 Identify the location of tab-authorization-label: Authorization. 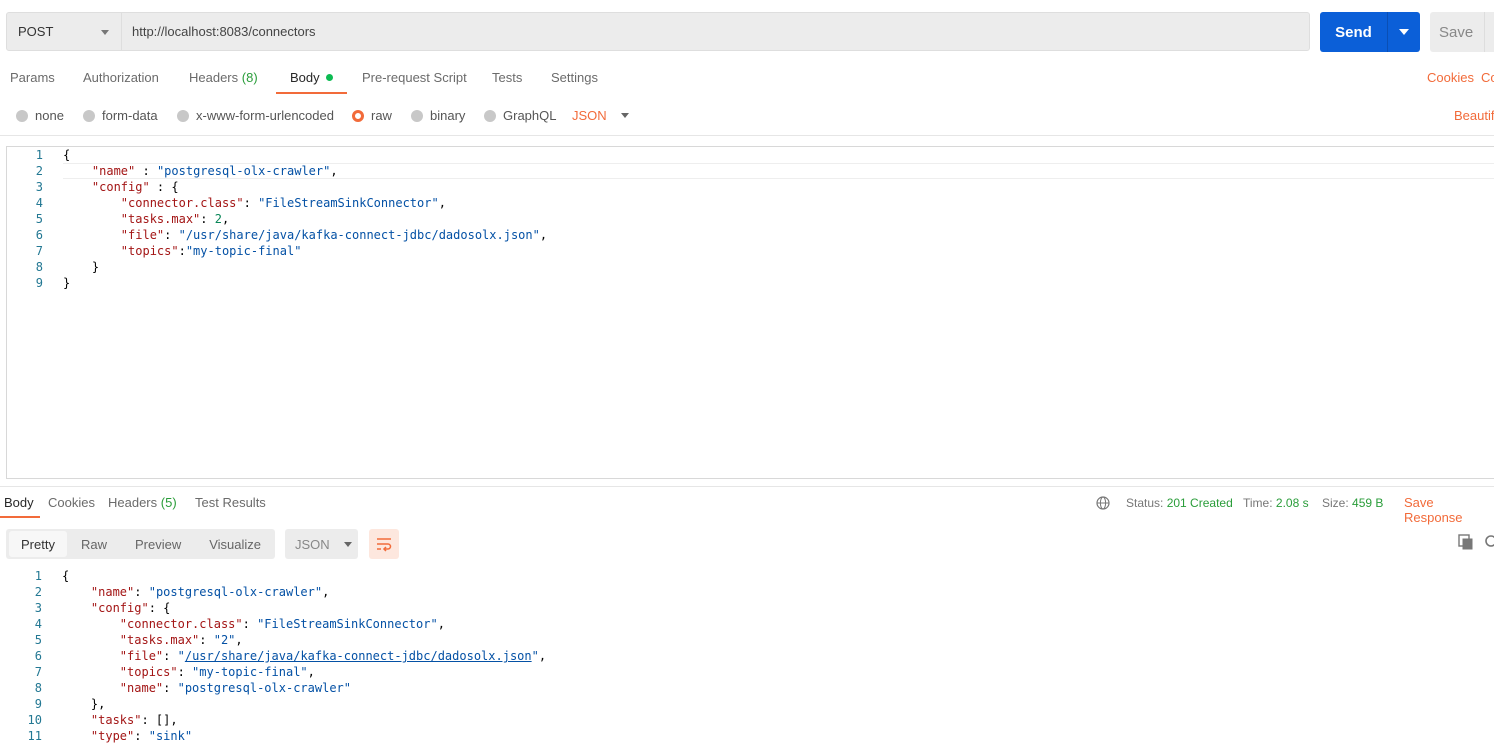
(121, 77).